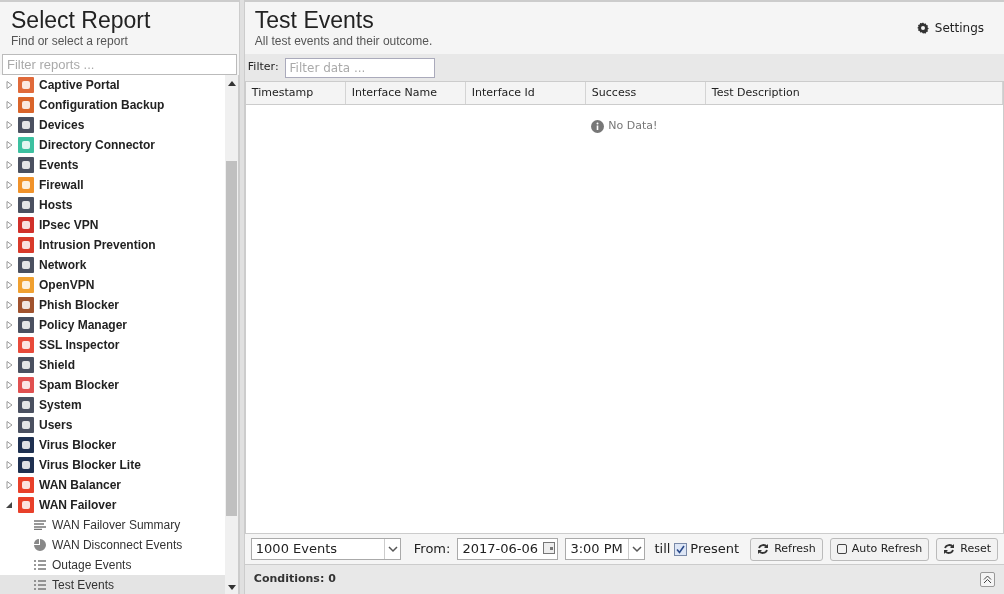 This screenshot has width=1004, height=594. I want to click on limit-select: 1000 Events, so click(325, 549).